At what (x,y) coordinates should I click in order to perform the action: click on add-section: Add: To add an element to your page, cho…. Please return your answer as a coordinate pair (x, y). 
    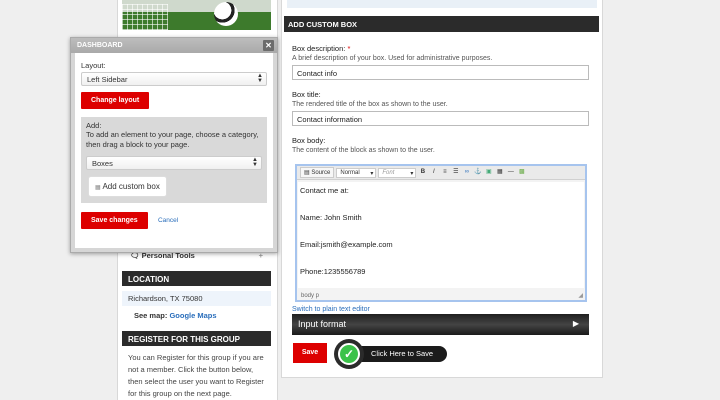
    Looking at the image, I should click on (174, 160).